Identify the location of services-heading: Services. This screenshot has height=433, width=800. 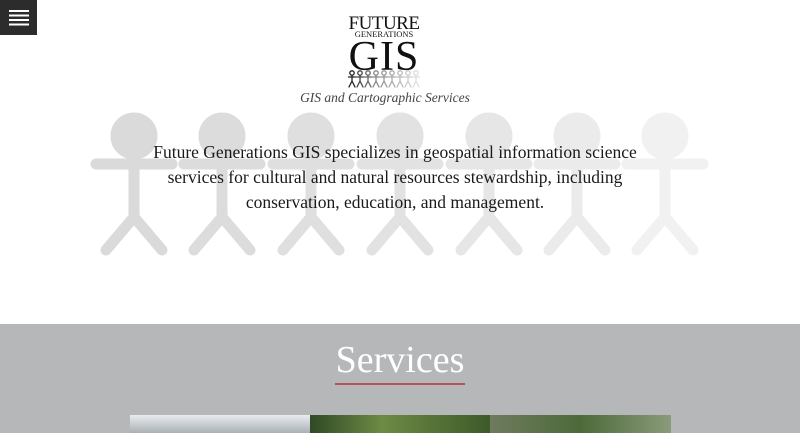
(400, 361).